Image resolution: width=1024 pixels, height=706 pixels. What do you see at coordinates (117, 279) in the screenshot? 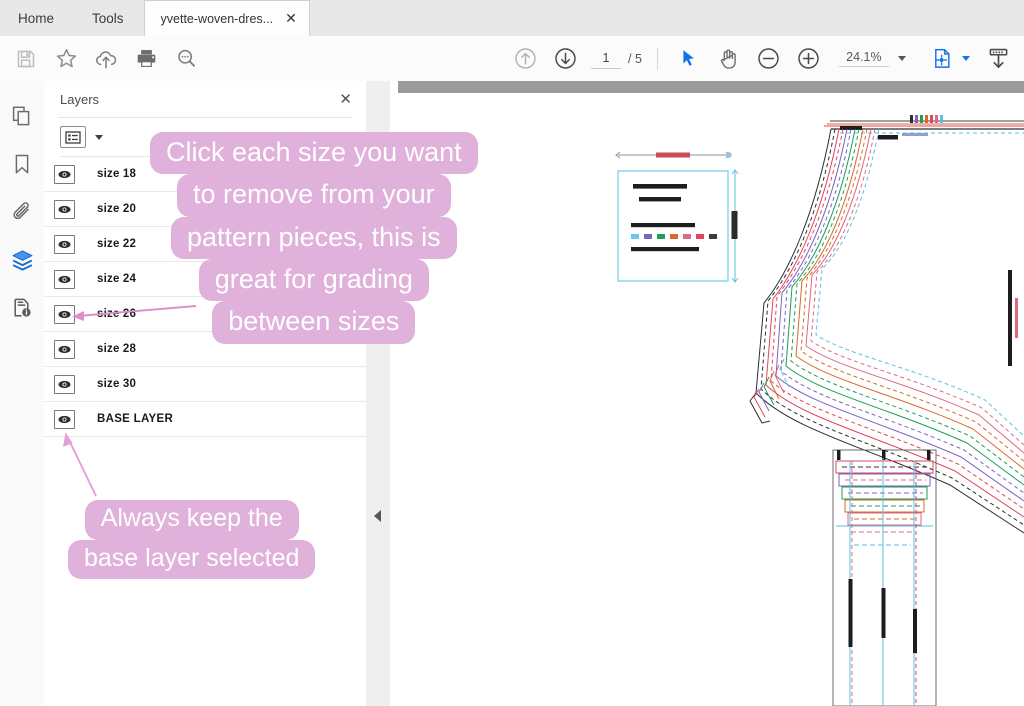
I see `layer-label: size 24` at bounding box center [117, 279].